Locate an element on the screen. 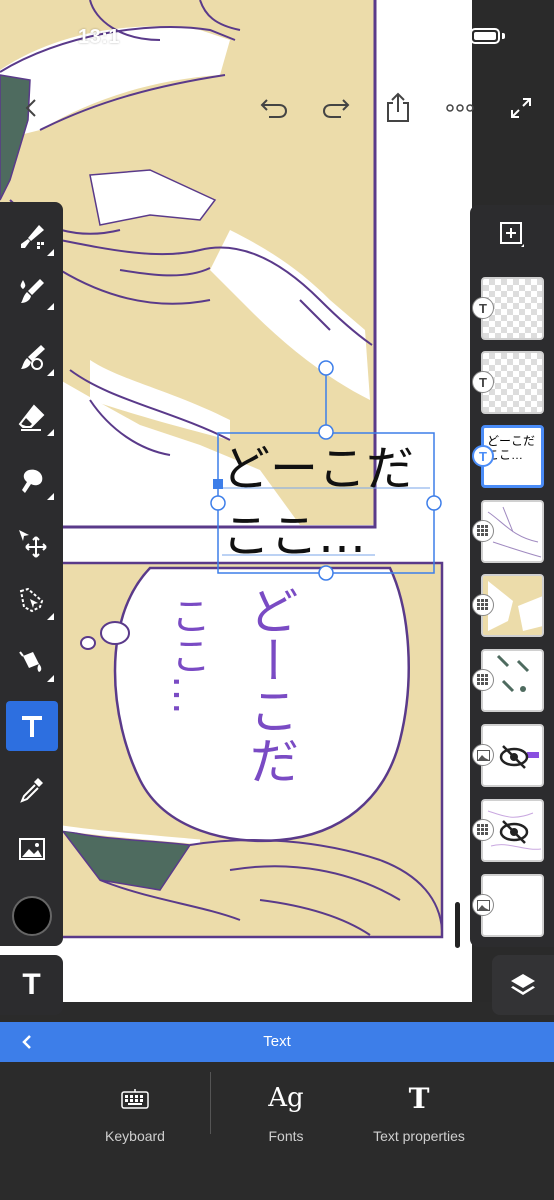 The width and height of the screenshot is (554, 1200). live-brush-tool is located at coordinates (32, 291).